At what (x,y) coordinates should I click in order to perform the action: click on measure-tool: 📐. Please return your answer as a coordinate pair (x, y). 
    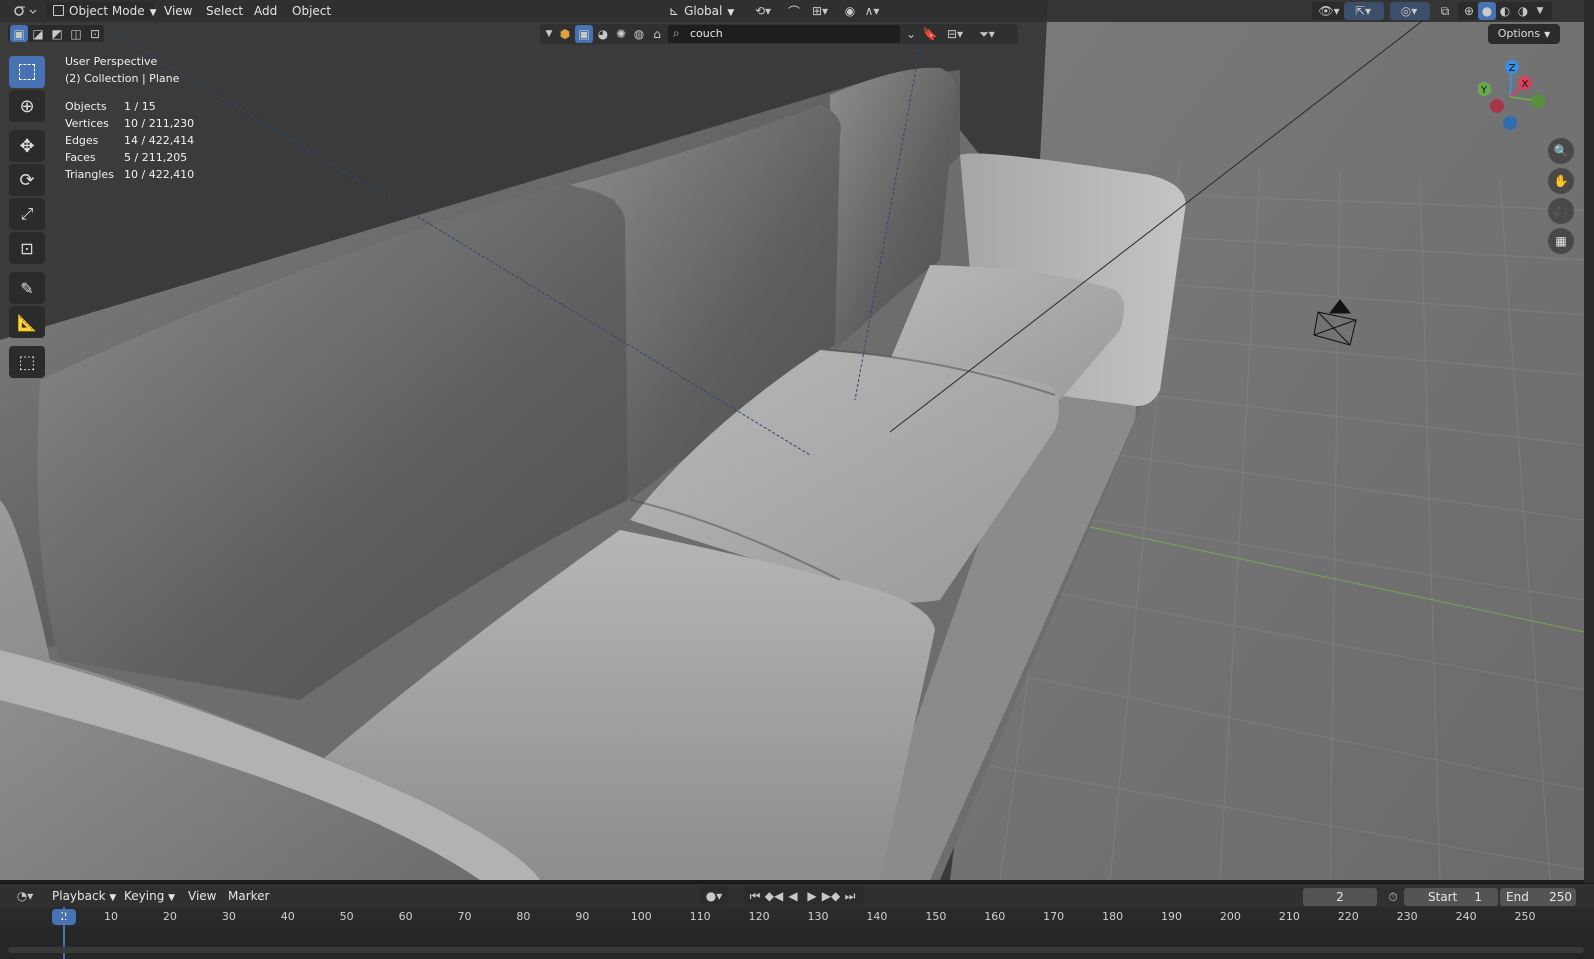
    Looking at the image, I should click on (27, 322).